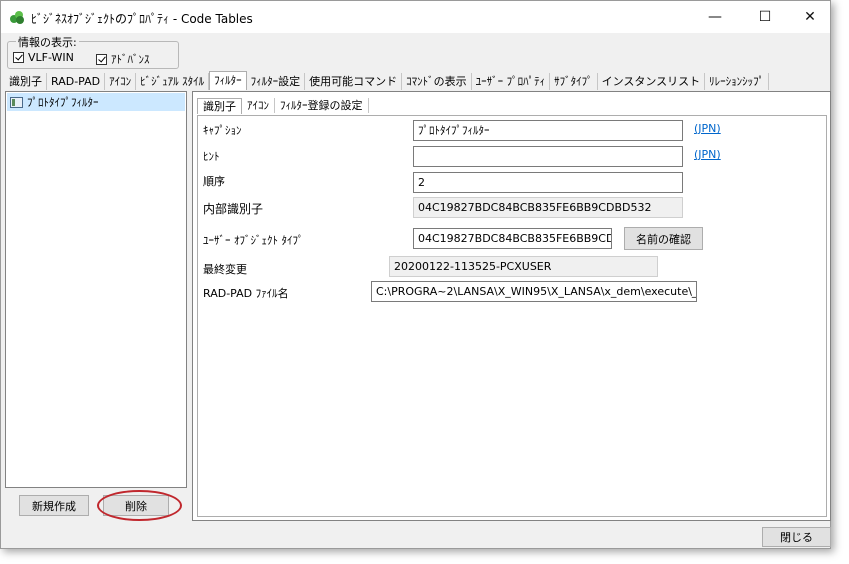 This screenshot has width=849, height=564. I want to click on last-changed-value: 20200122-113525-PCXUSER, so click(523, 266).